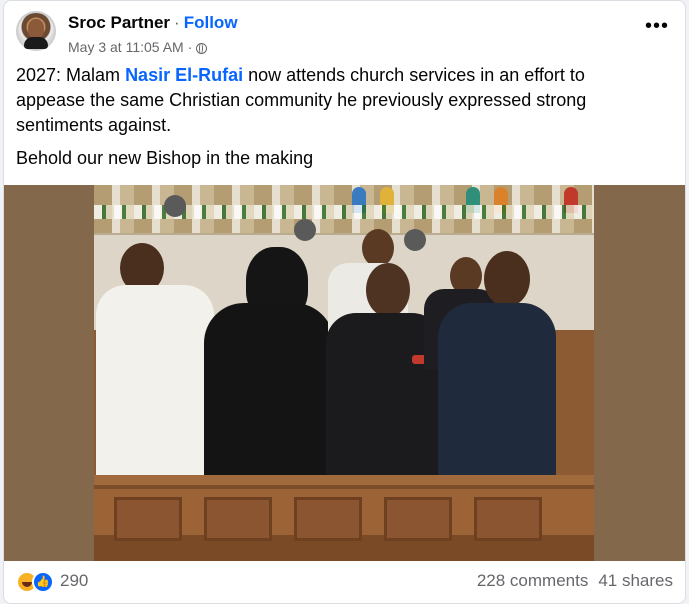 This screenshot has height=604, width=689. Describe the element at coordinates (635, 580) in the screenshot. I see `shares-count: 41 shares` at that location.